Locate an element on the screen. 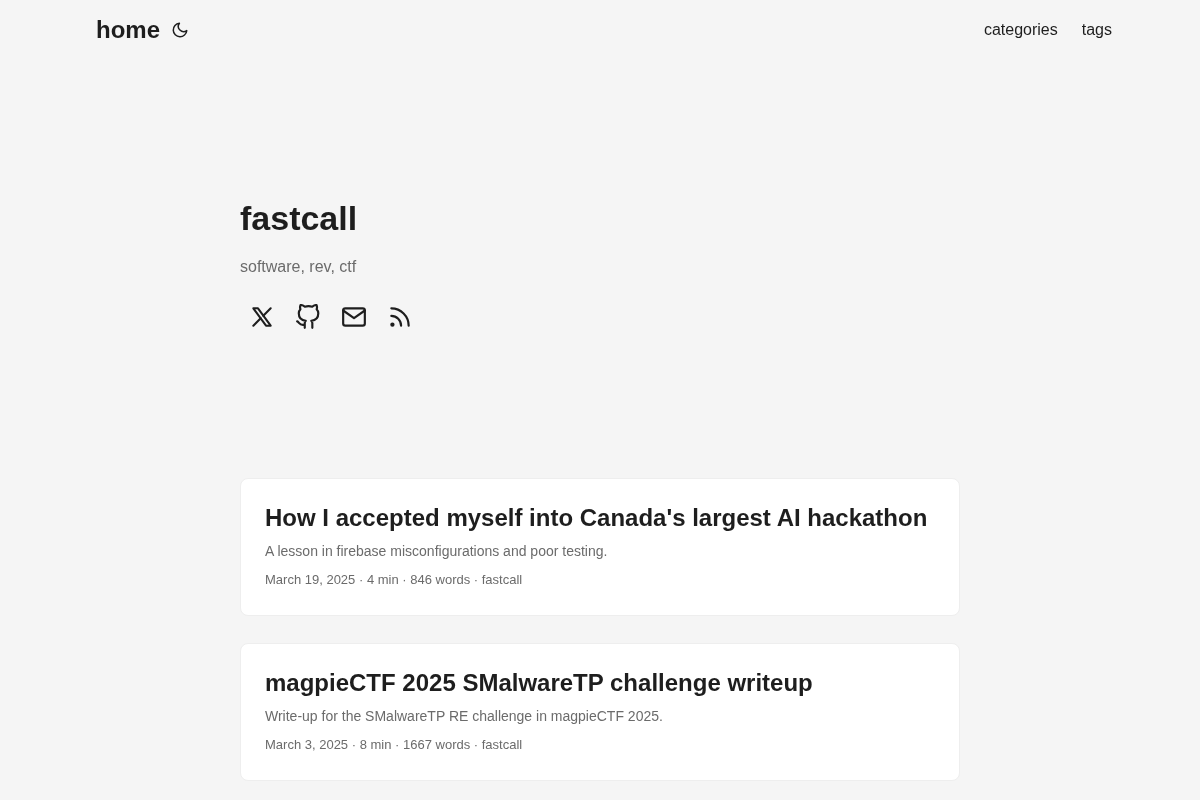 The width and height of the screenshot is (1200, 800). home-link: home is located at coordinates (128, 30).